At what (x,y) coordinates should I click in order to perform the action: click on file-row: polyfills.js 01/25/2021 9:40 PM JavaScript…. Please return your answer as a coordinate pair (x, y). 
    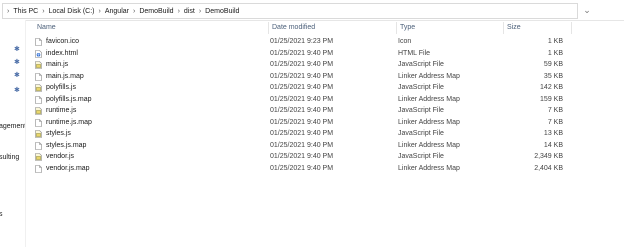
    Looking at the image, I should click on (313, 88).